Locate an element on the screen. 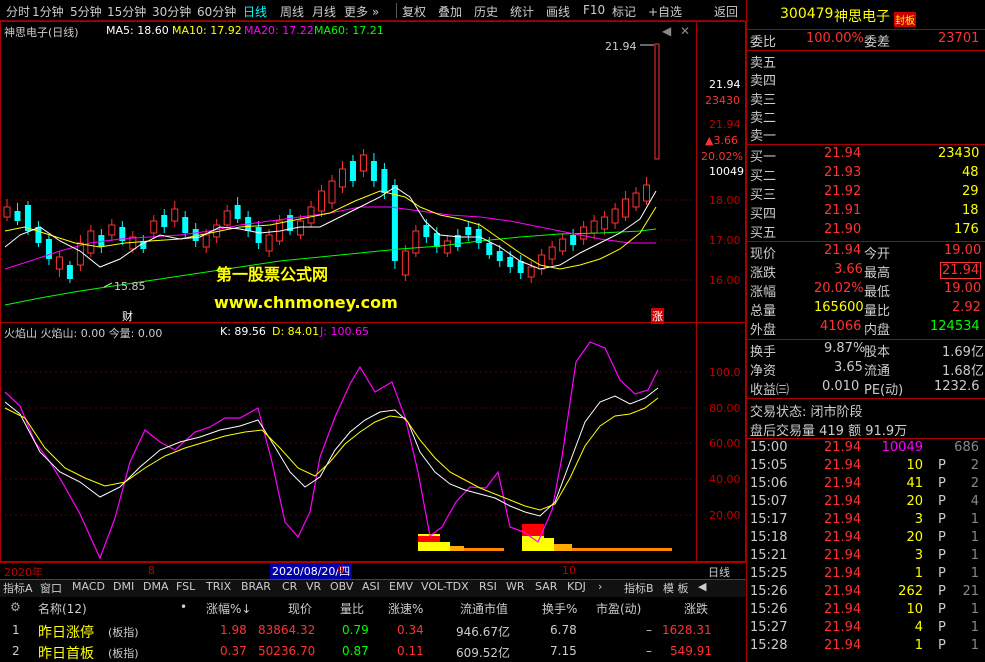 The image size is (985, 662). tick-volume: 10049 is located at coordinates (902, 447).